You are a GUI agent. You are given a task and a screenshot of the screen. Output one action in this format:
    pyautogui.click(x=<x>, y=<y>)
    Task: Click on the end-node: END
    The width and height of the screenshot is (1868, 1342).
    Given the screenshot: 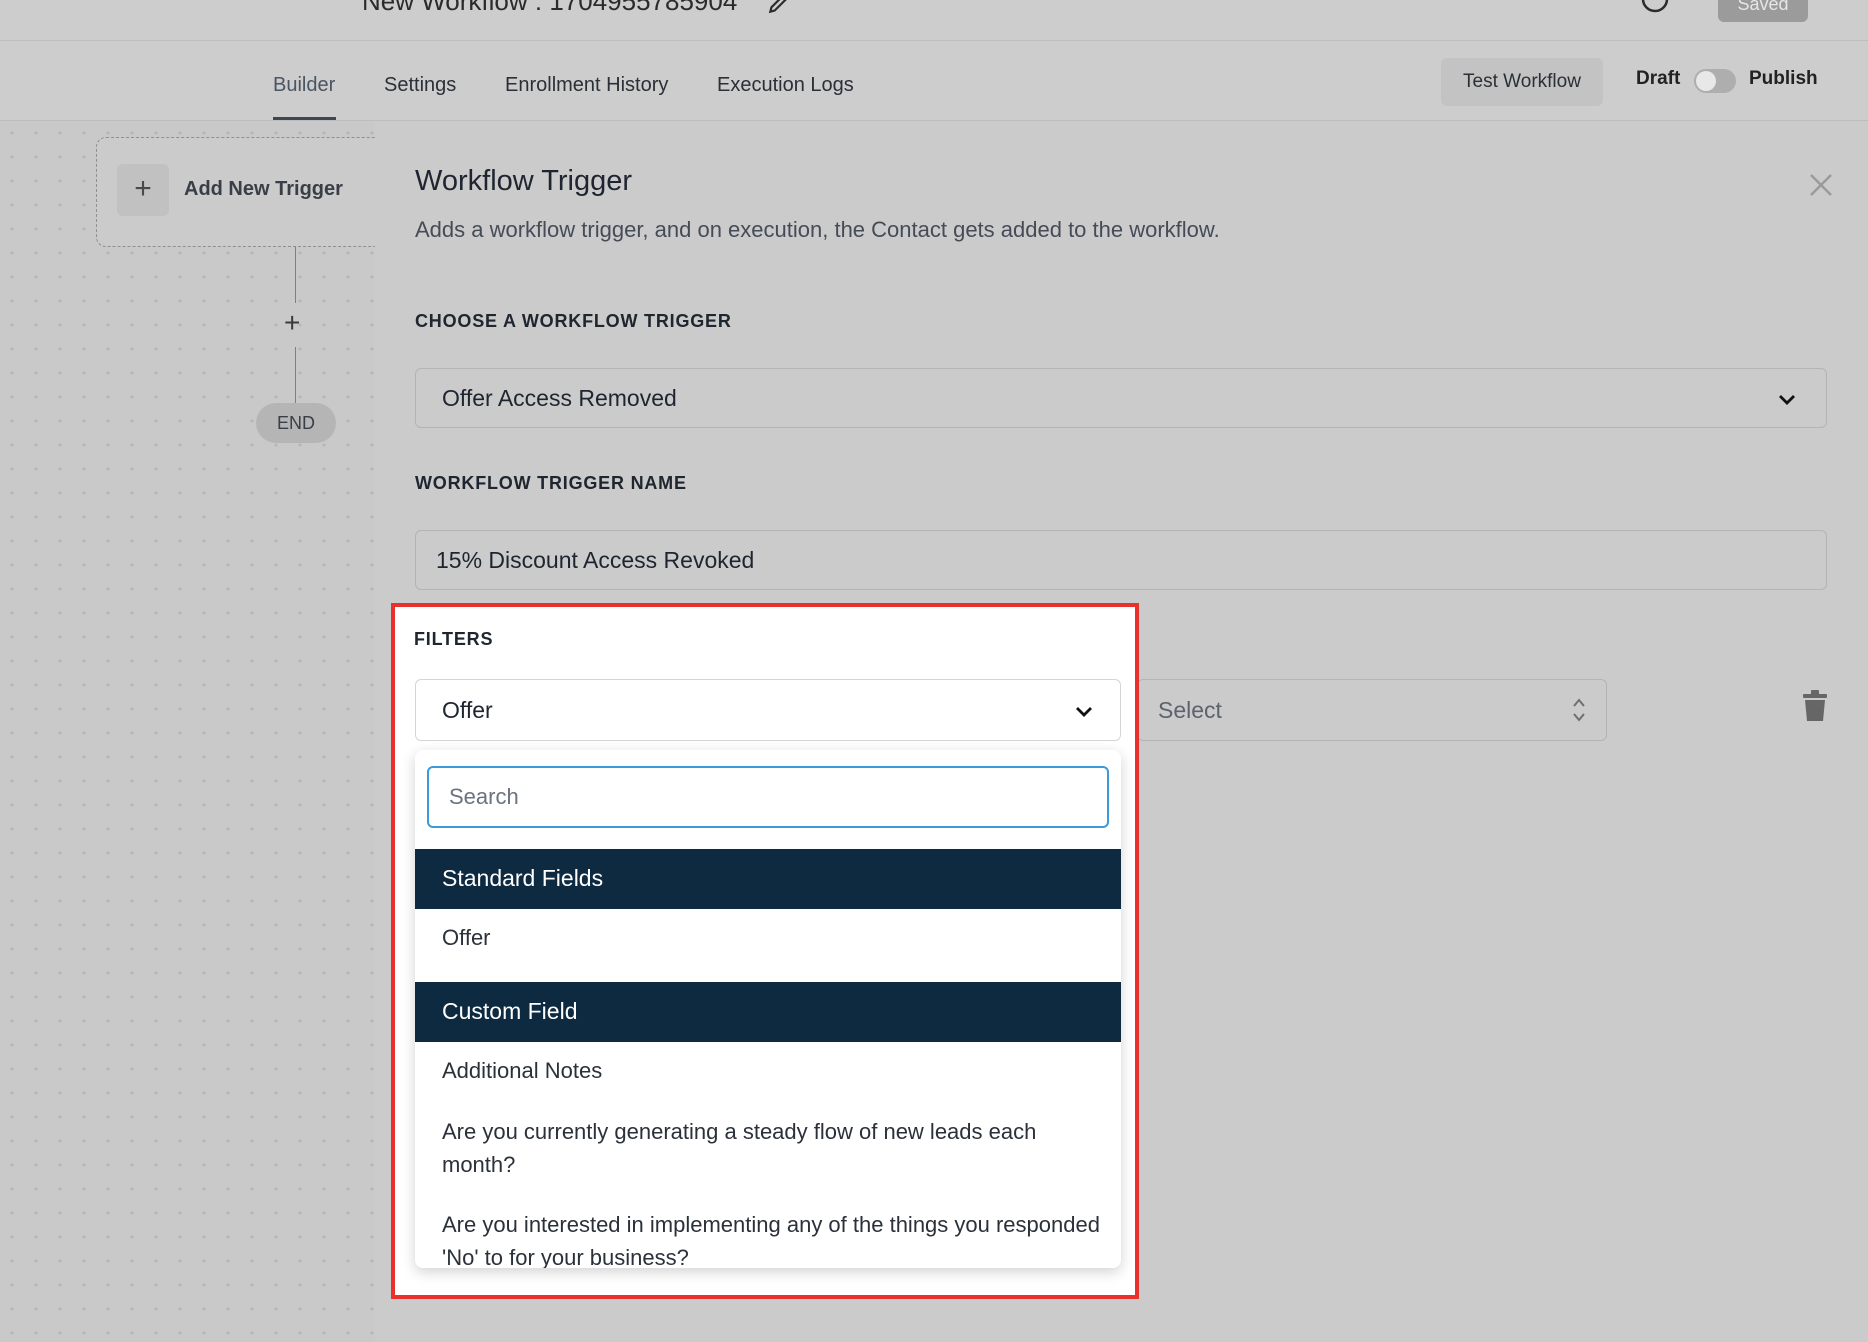 What is the action you would take?
    pyautogui.click(x=296, y=423)
    